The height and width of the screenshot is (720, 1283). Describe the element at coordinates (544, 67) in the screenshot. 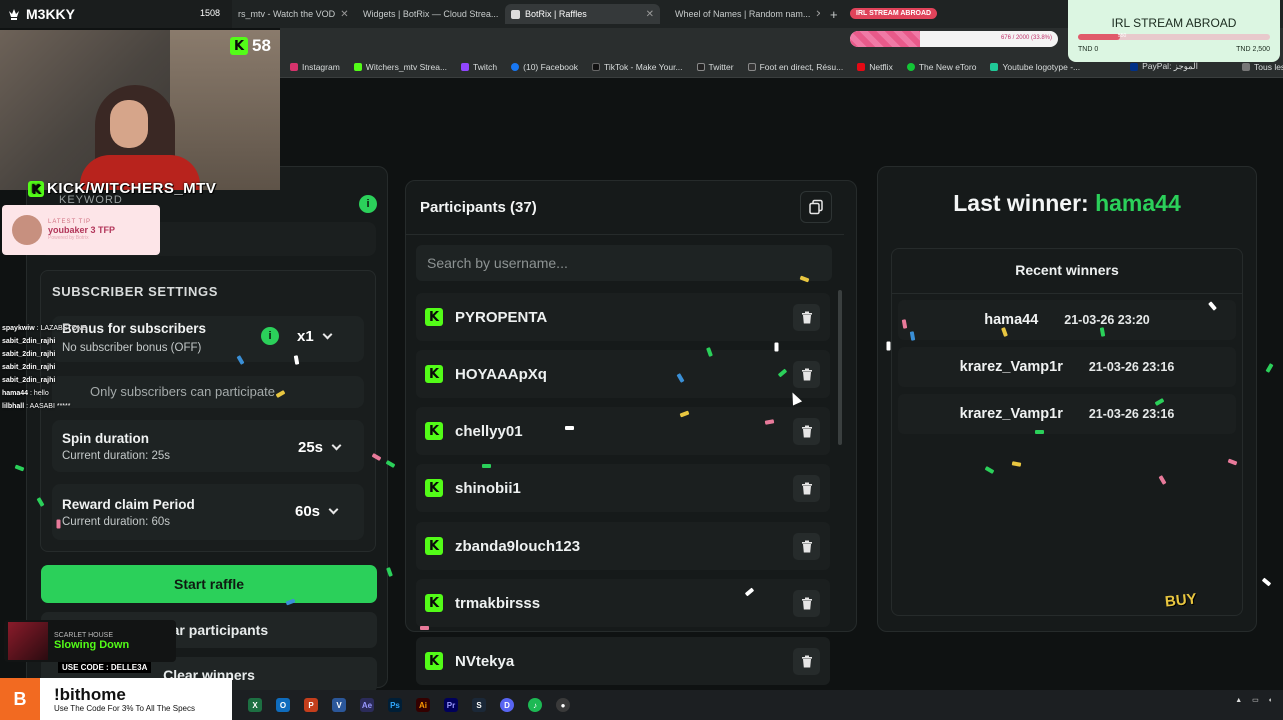

I see `bookmark-facebook: (10) Facebook` at that location.